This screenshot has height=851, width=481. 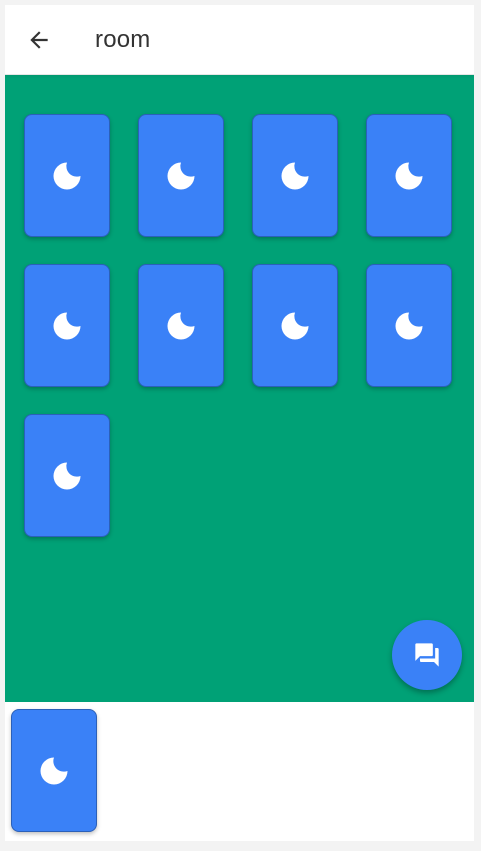 I want to click on page-title: room, so click(x=123, y=39).